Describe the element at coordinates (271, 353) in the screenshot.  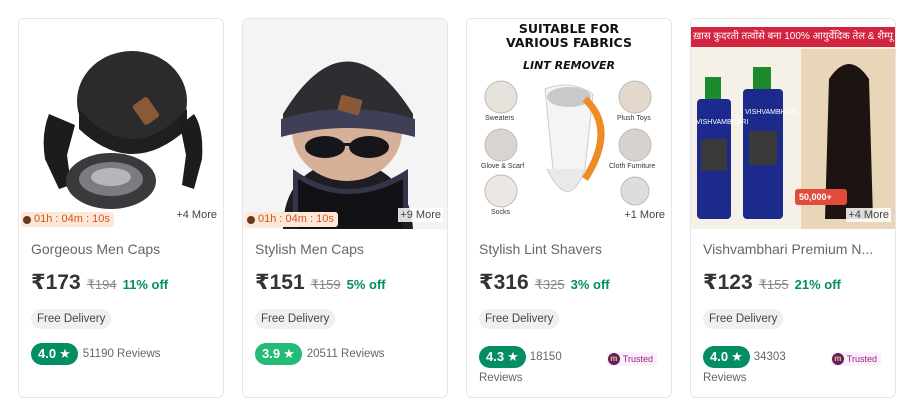
I see `rating-value: 3.9` at that location.